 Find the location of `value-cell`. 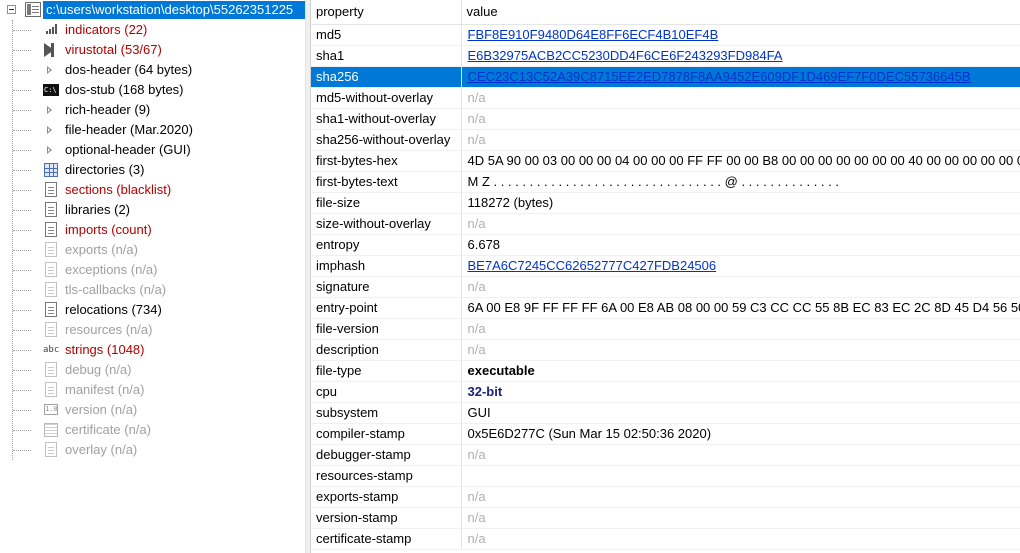

value-cell is located at coordinates (740, 476).